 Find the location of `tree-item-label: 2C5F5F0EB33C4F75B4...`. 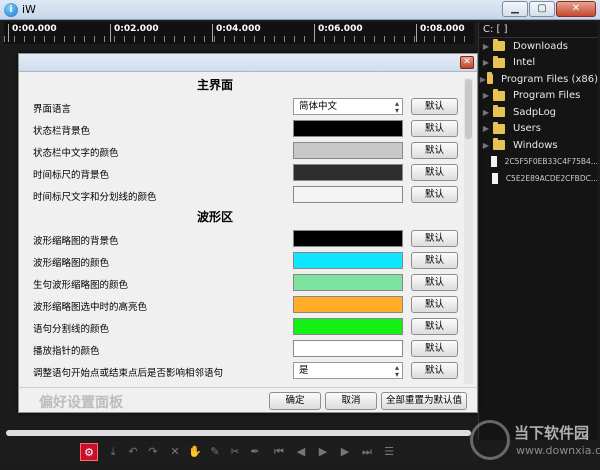

tree-item-label: 2C5F5F0EB33C4F75B4... is located at coordinates (551, 162).